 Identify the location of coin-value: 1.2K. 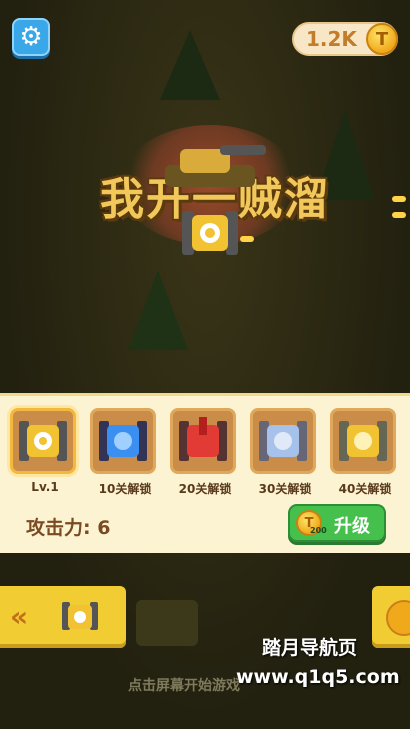
(331, 39).